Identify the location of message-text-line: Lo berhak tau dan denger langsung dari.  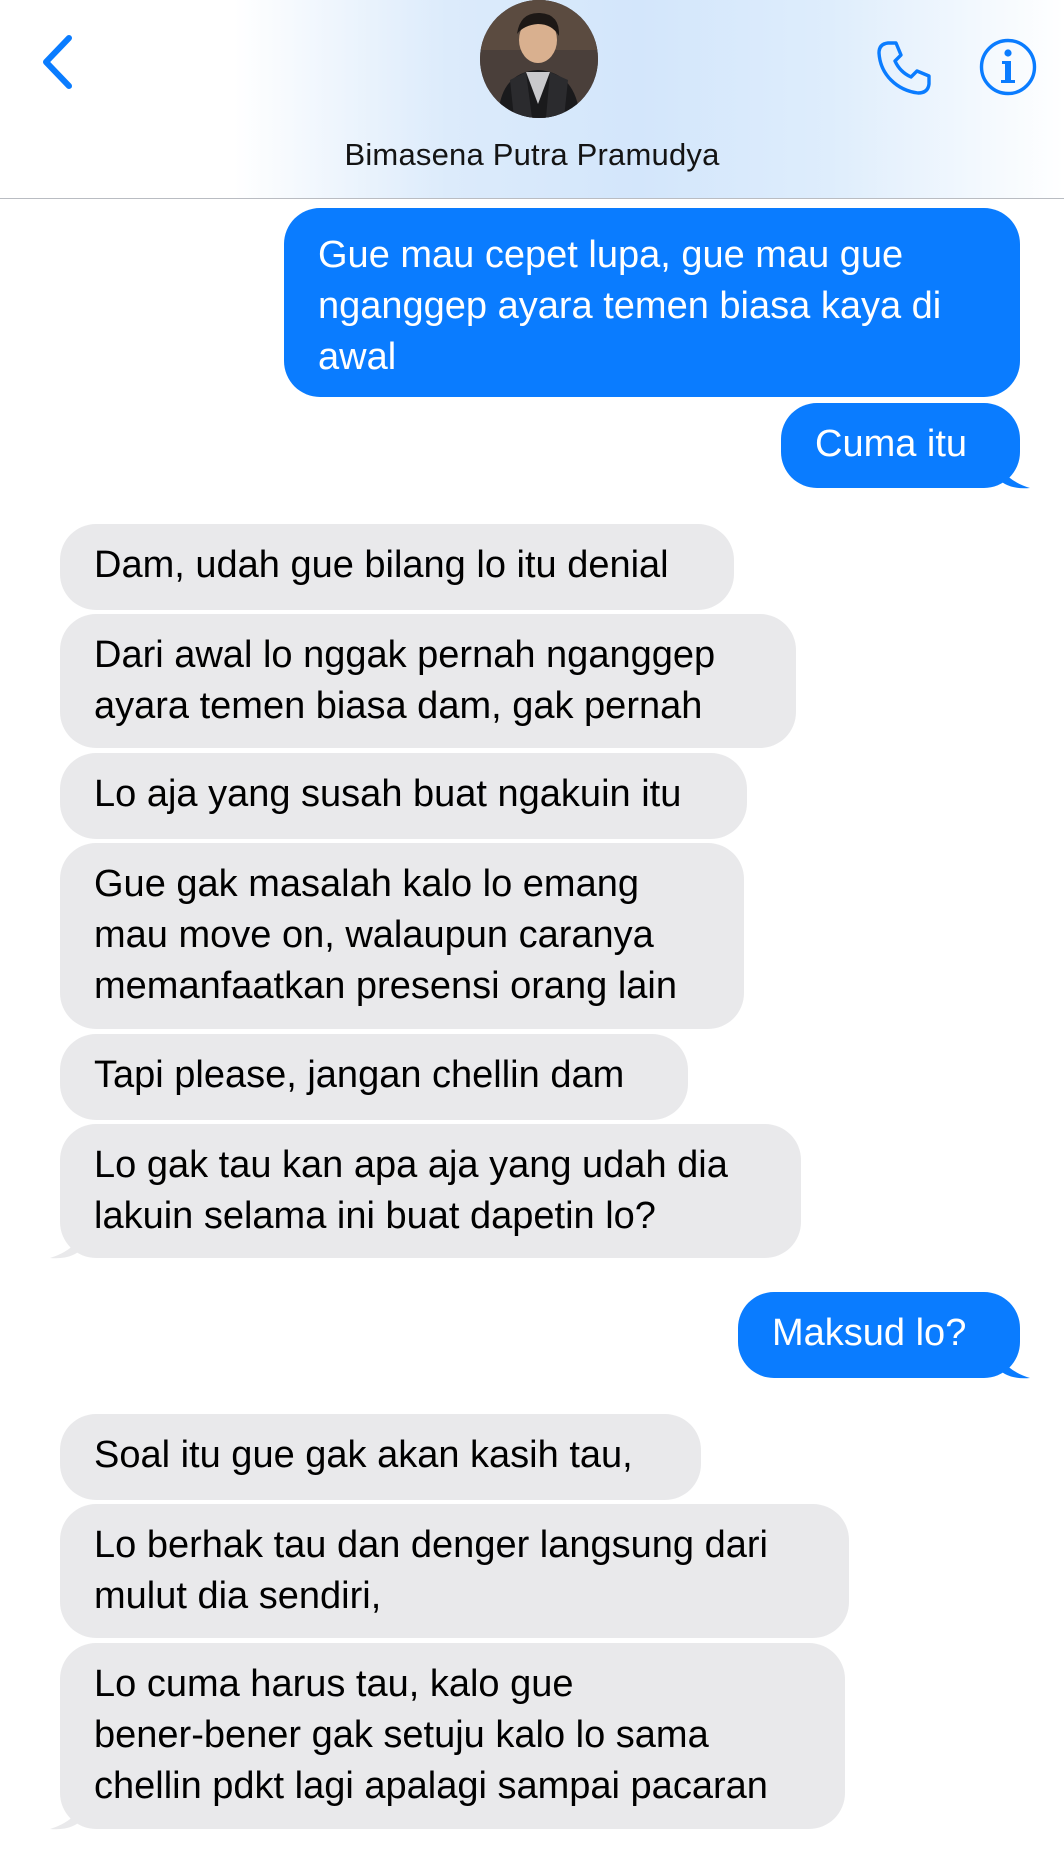
(431, 1545).